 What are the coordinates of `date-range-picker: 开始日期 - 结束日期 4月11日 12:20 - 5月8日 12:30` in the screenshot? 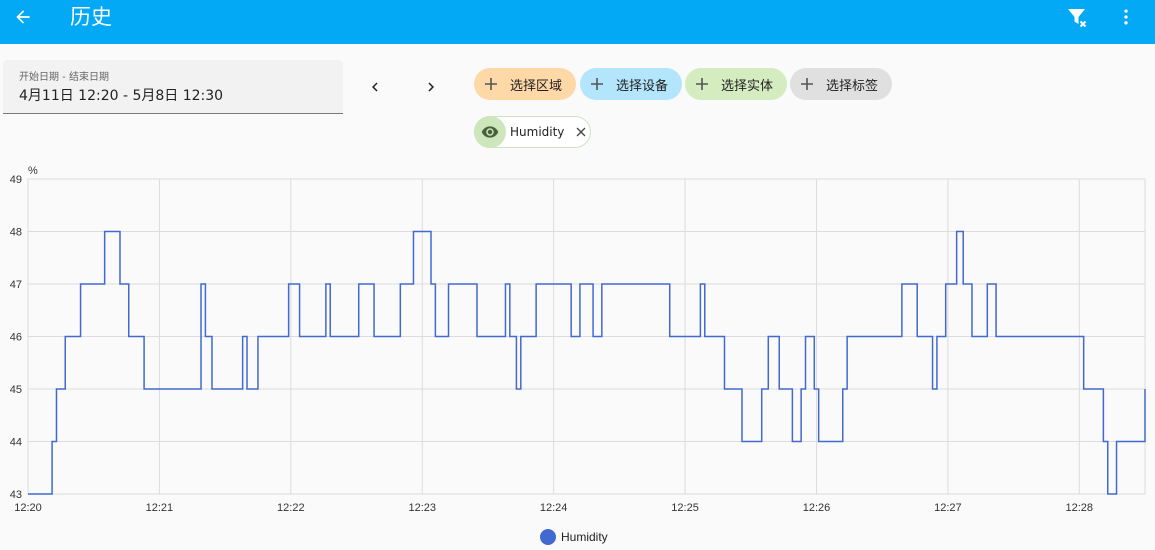 It's located at (173, 87).